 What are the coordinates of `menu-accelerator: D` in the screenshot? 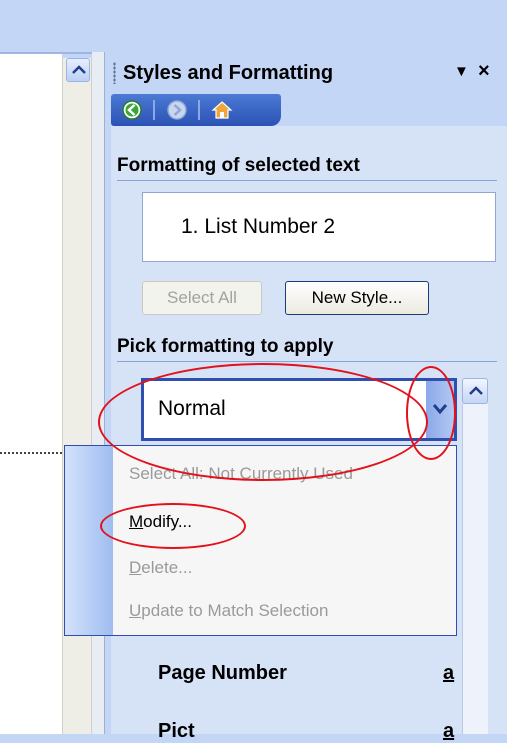 It's located at (135, 567).